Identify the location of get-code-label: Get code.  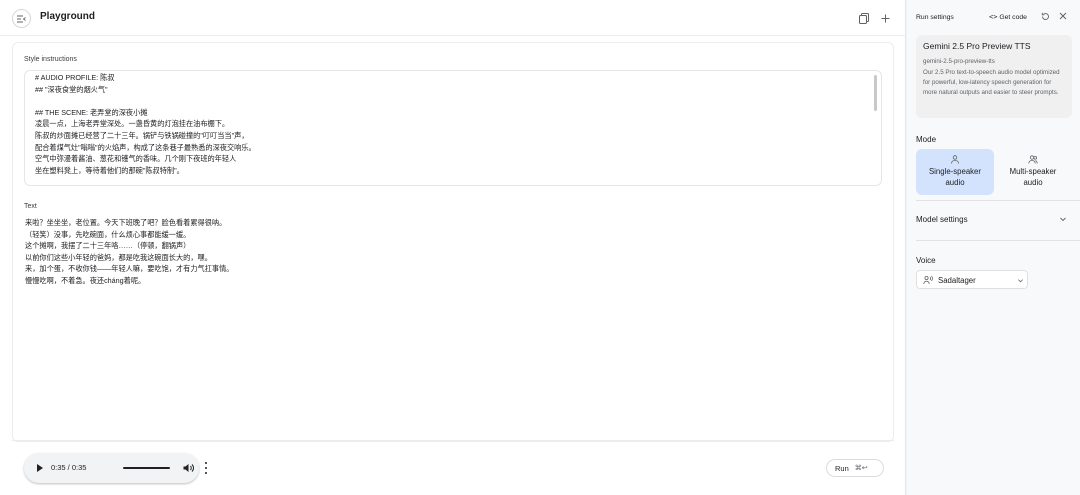
(1013, 17).